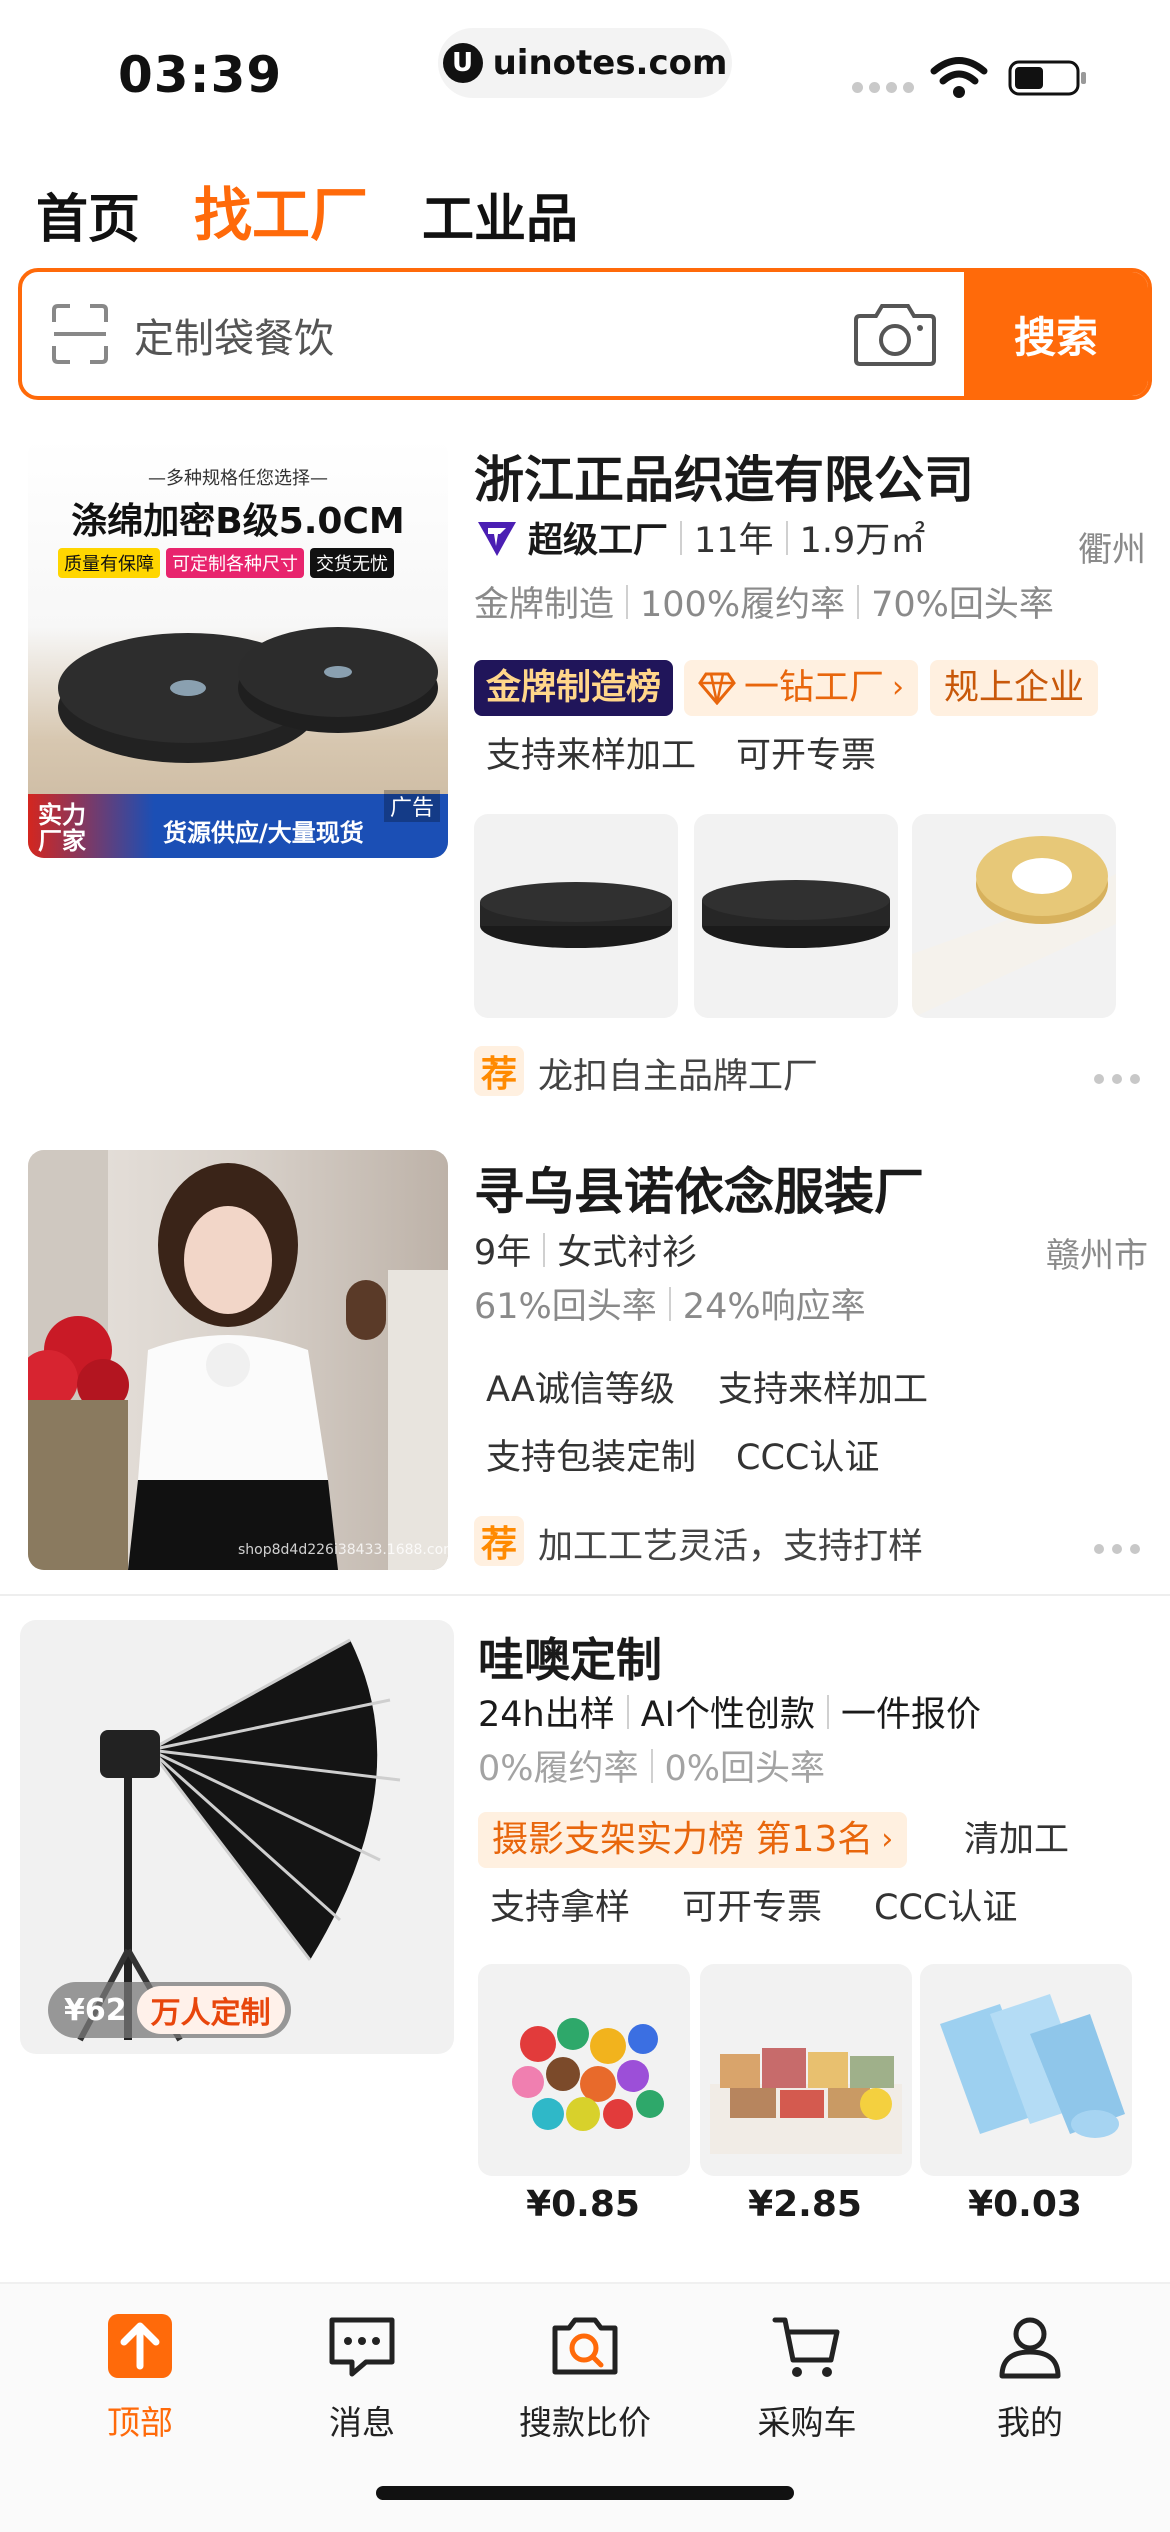  What do you see at coordinates (583, 2204) in the screenshot?
I see `product-price: ¥0.85` at bounding box center [583, 2204].